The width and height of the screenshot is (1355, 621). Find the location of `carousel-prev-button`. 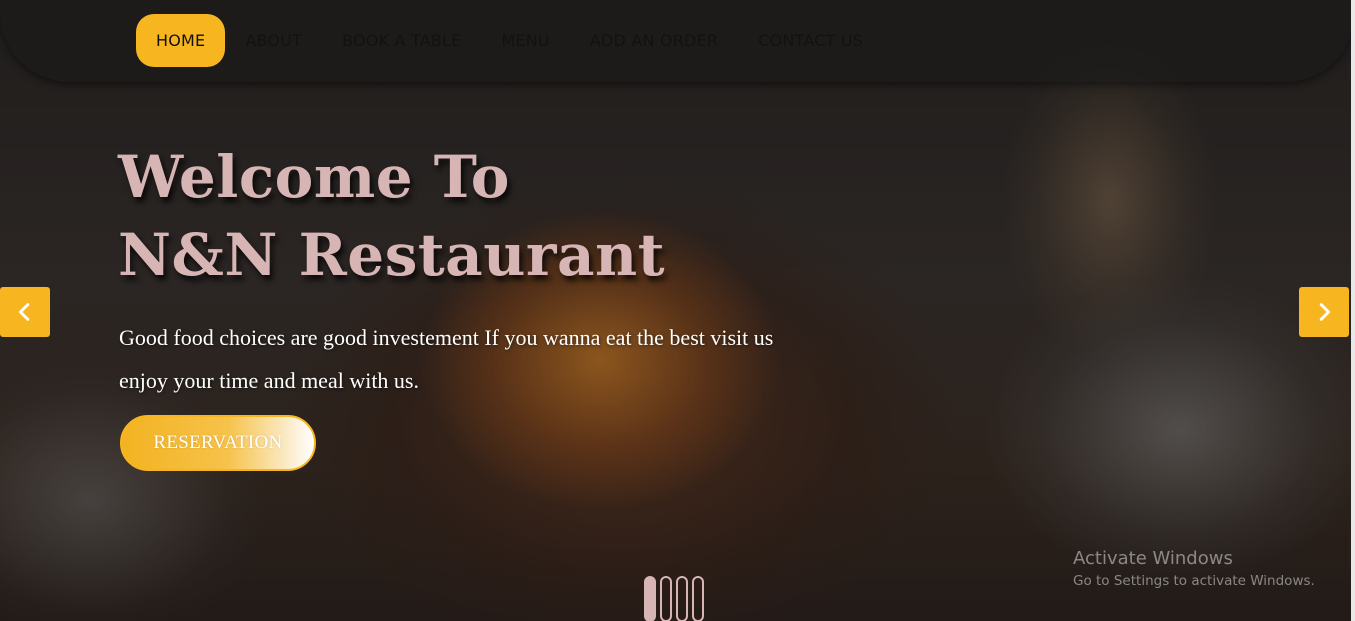

carousel-prev-button is located at coordinates (25, 312).